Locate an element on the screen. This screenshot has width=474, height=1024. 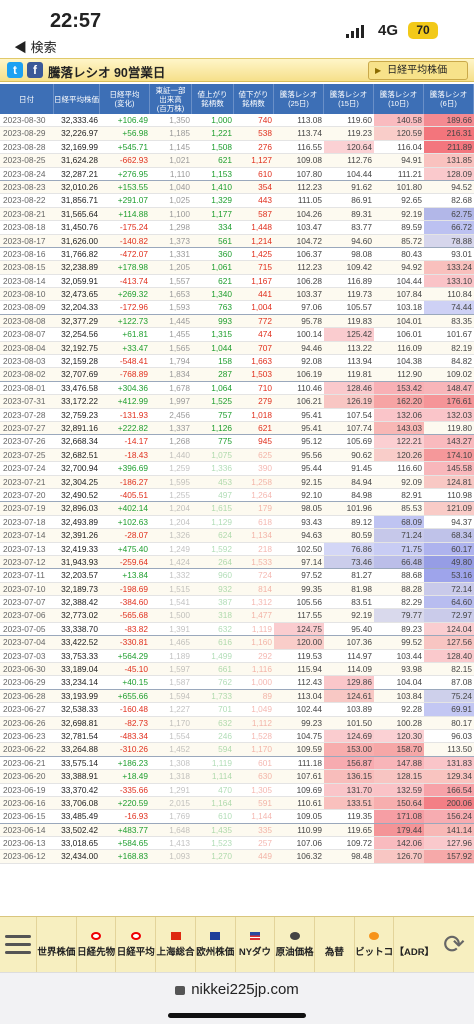
table-cell: 715 is located at coordinates (265, 267).